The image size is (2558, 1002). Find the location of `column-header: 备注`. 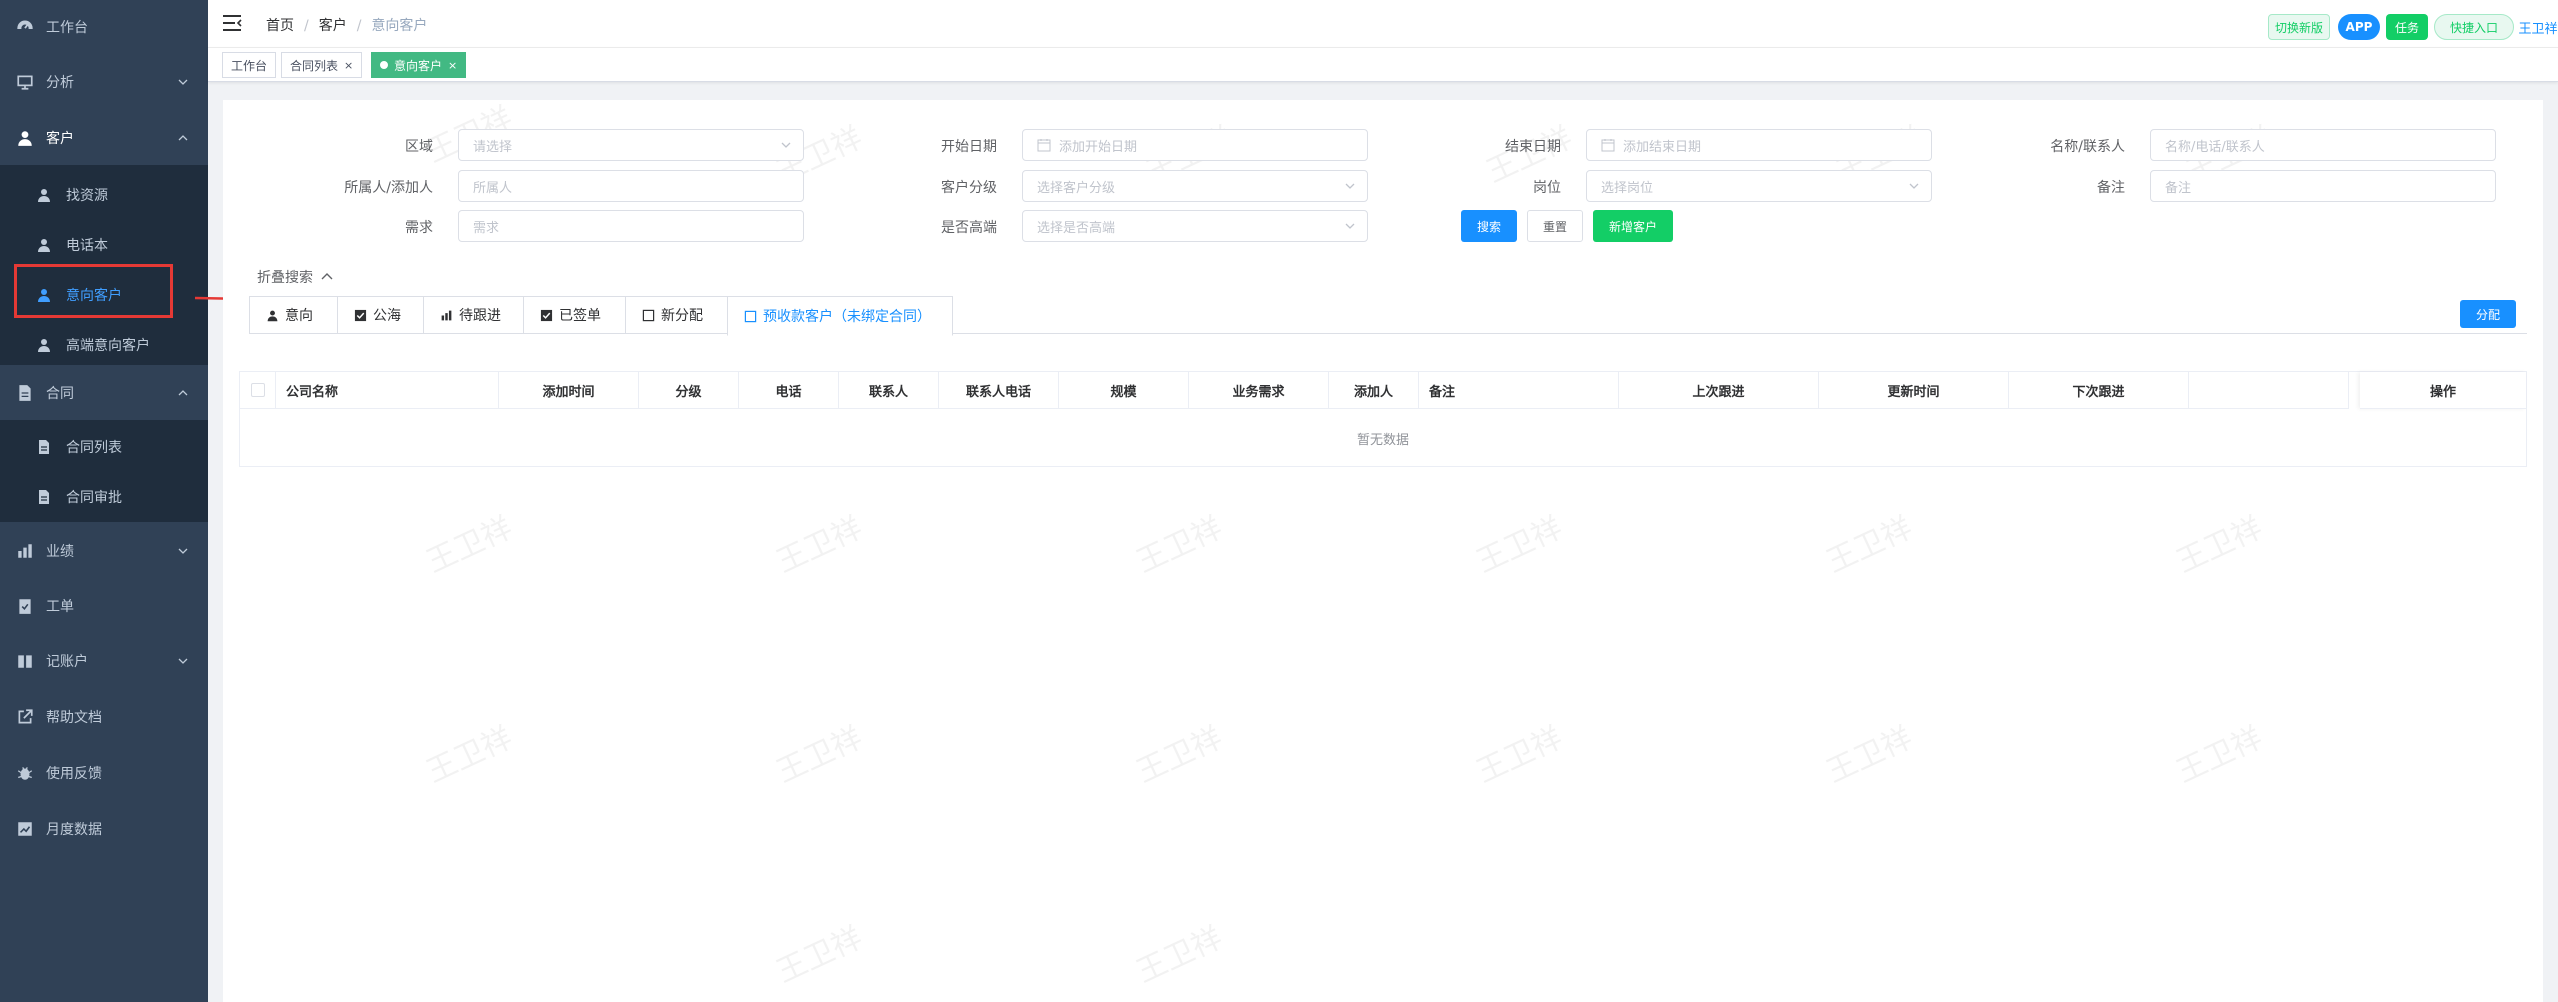

column-header: 备注 is located at coordinates (1519, 390).